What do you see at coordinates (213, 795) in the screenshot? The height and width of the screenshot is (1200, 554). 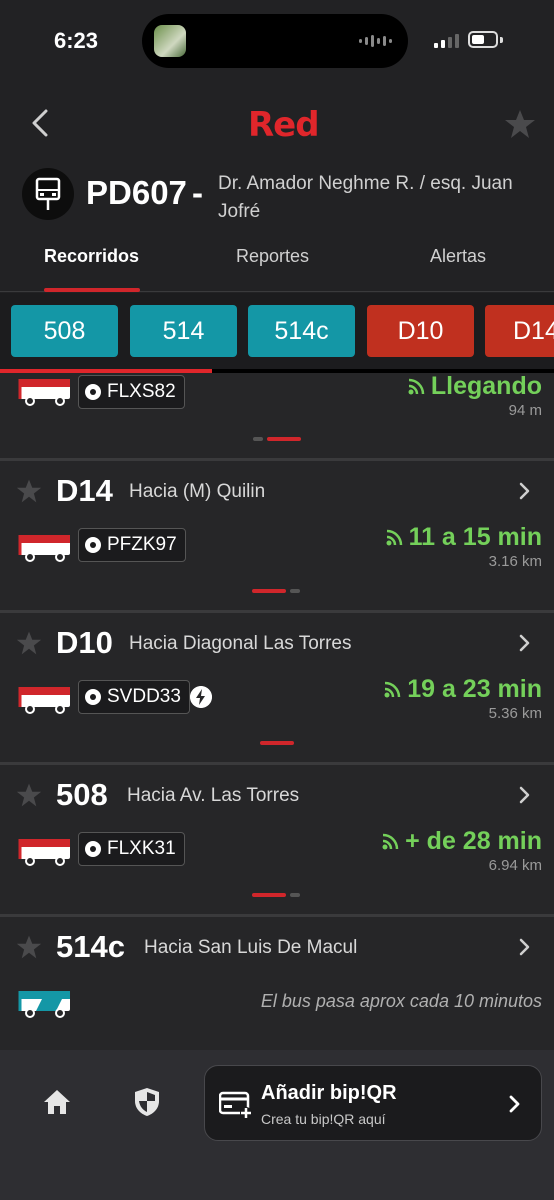 I see `route-direction: Hacia Av. Las Torres` at bounding box center [213, 795].